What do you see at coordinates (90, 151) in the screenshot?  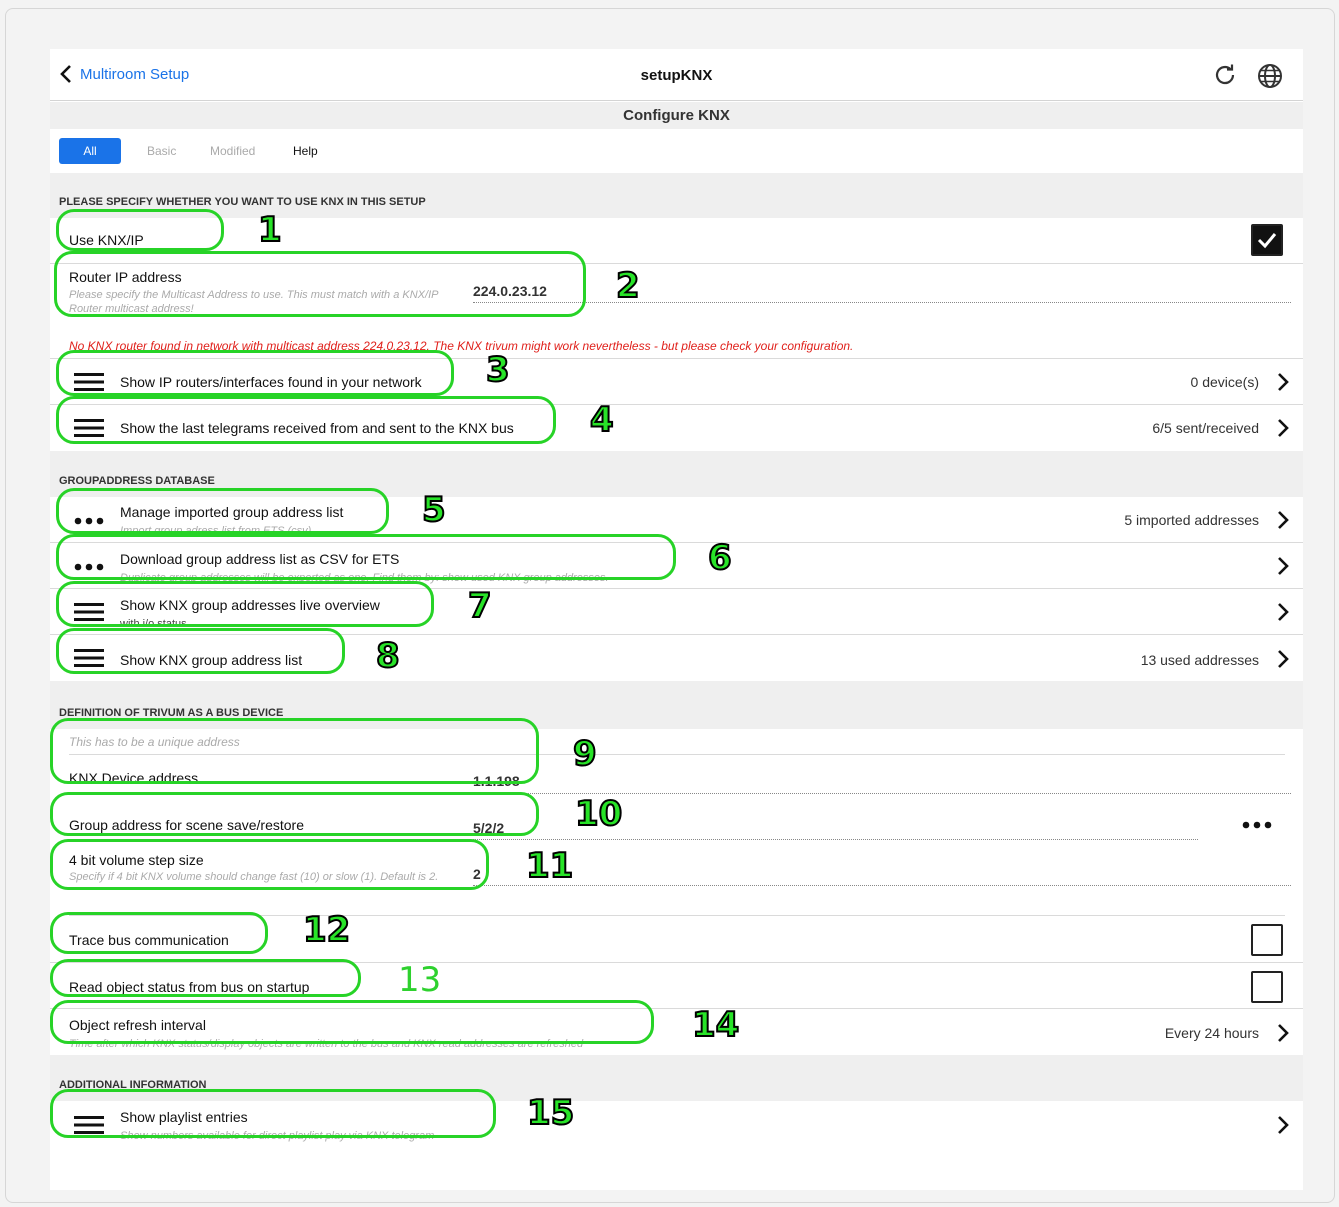 I see `tab-all: All` at bounding box center [90, 151].